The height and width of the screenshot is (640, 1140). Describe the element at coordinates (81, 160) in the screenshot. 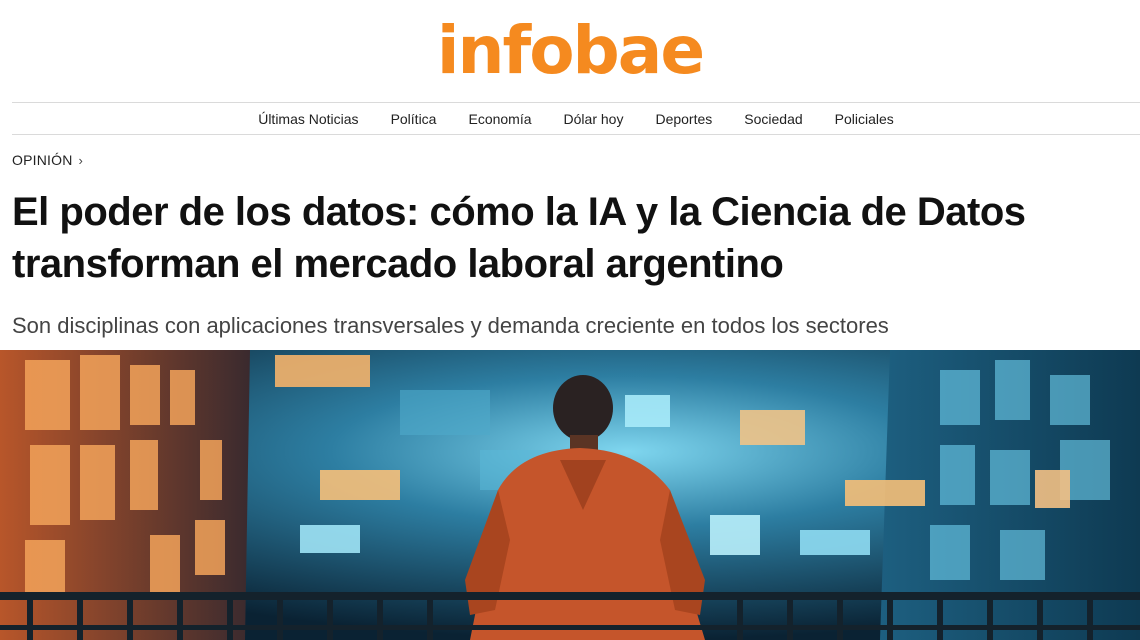

I see `chevron-right-icon: ›` at that location.